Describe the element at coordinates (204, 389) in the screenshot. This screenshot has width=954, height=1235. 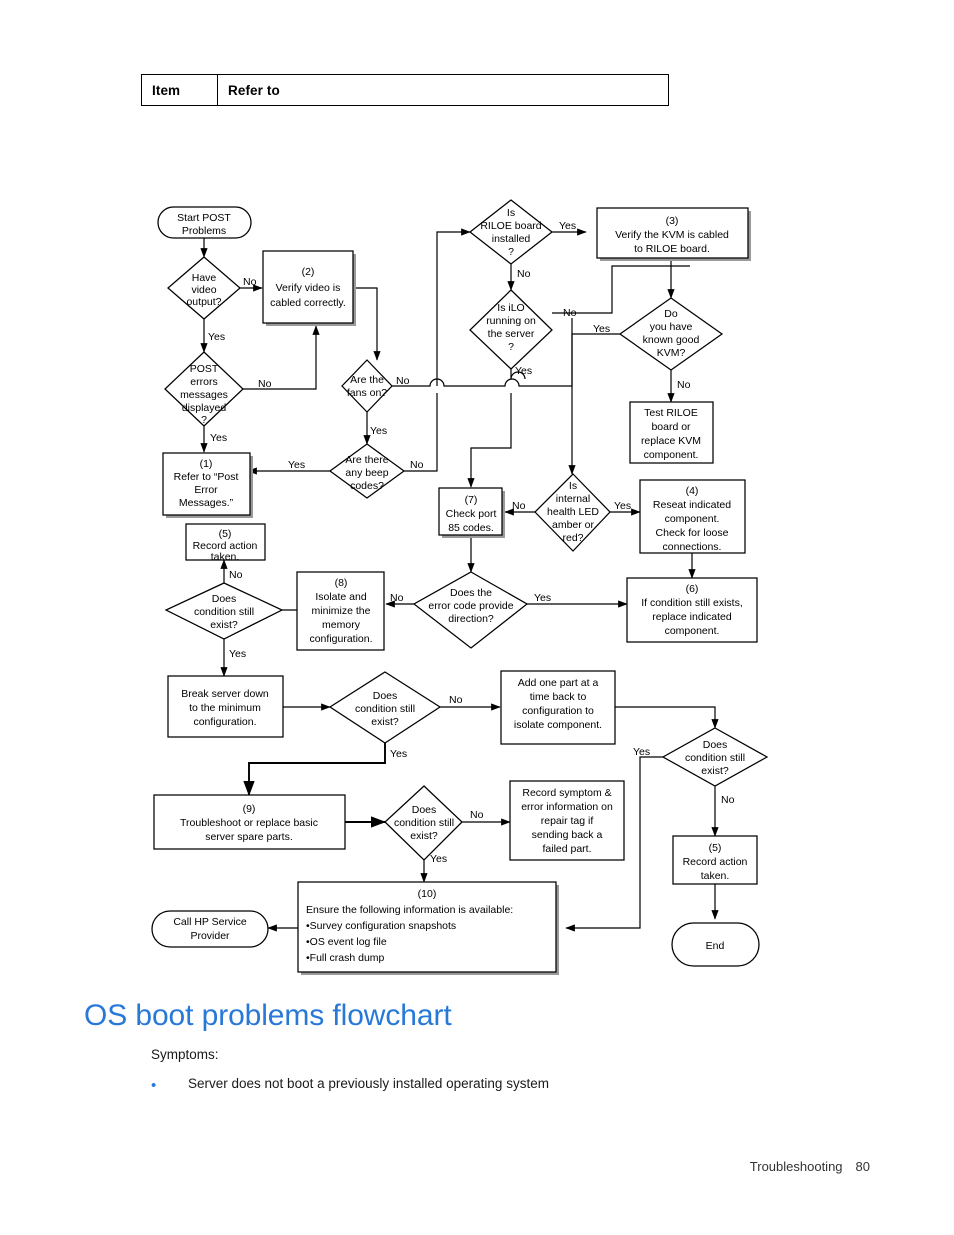
I see `node-post-errors-displayed: POST errors messages displayed ?` at that location.